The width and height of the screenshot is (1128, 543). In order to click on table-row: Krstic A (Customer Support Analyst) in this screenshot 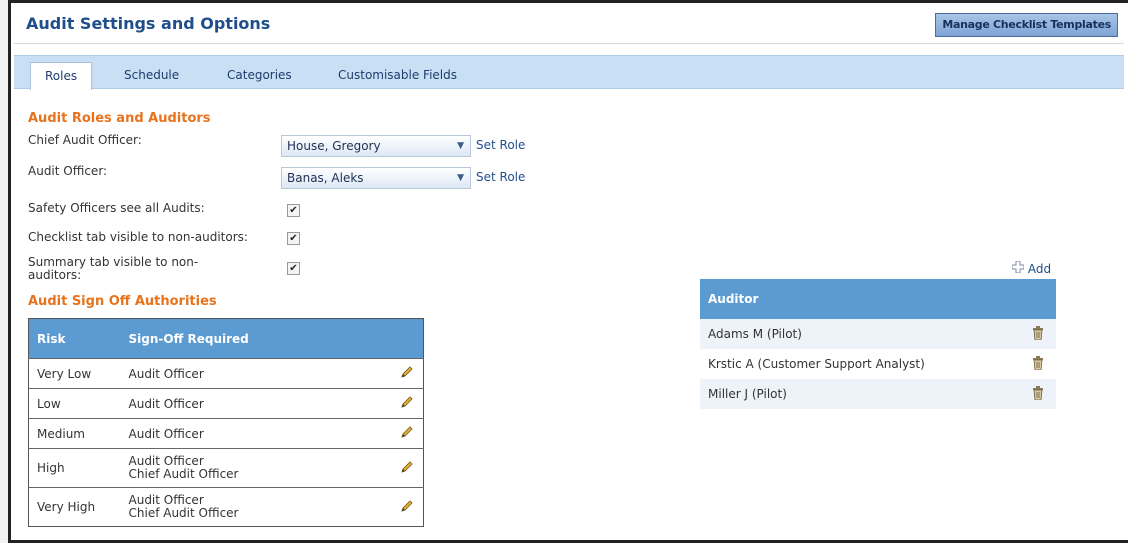, I will do `click(878, 364)`.